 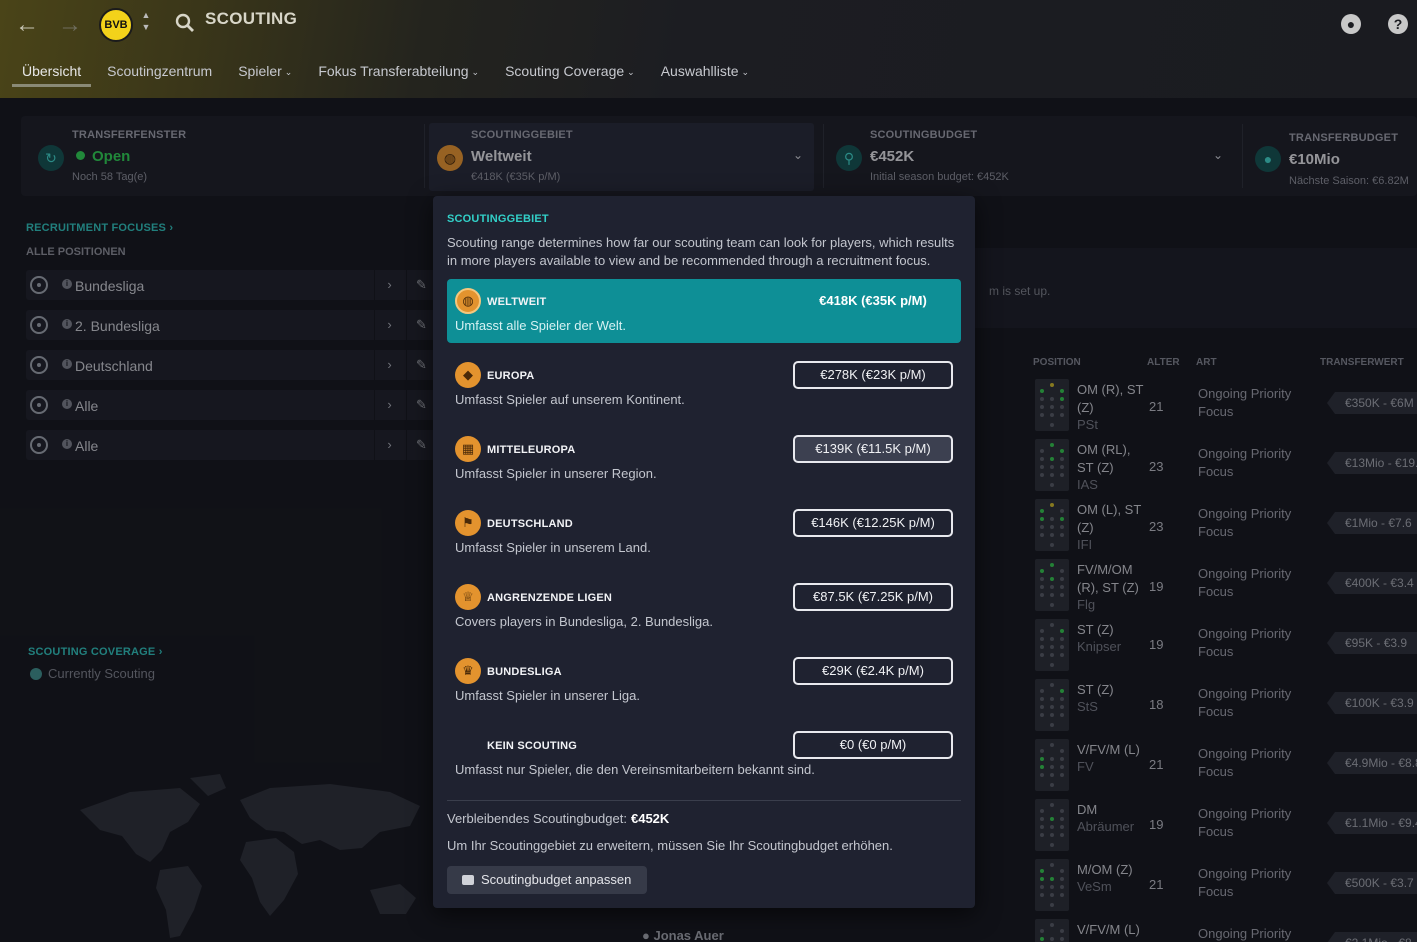 I want to click on tab-shortlist: Auswahlliste ⌄, so click(x=705, y=71).